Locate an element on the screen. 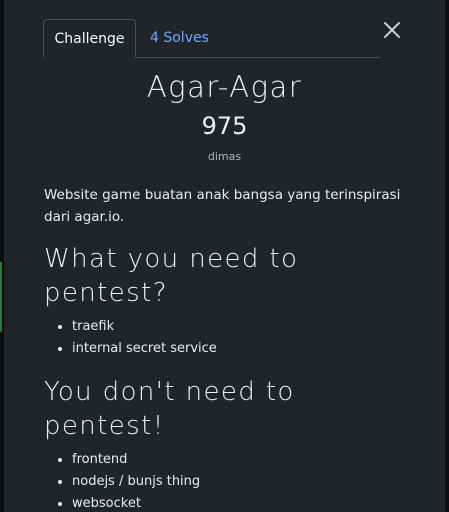  list-item: frontend is located at coordinates (136, 460).